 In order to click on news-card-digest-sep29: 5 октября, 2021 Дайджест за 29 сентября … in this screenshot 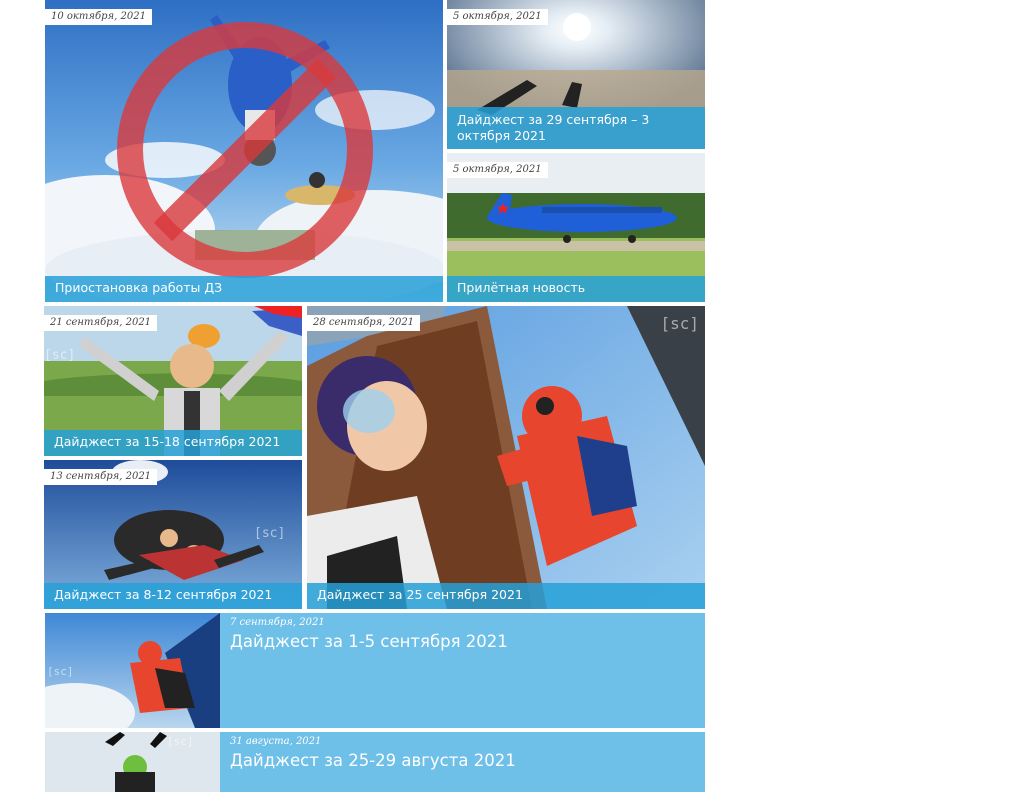, I will do `click(576, 74)`.